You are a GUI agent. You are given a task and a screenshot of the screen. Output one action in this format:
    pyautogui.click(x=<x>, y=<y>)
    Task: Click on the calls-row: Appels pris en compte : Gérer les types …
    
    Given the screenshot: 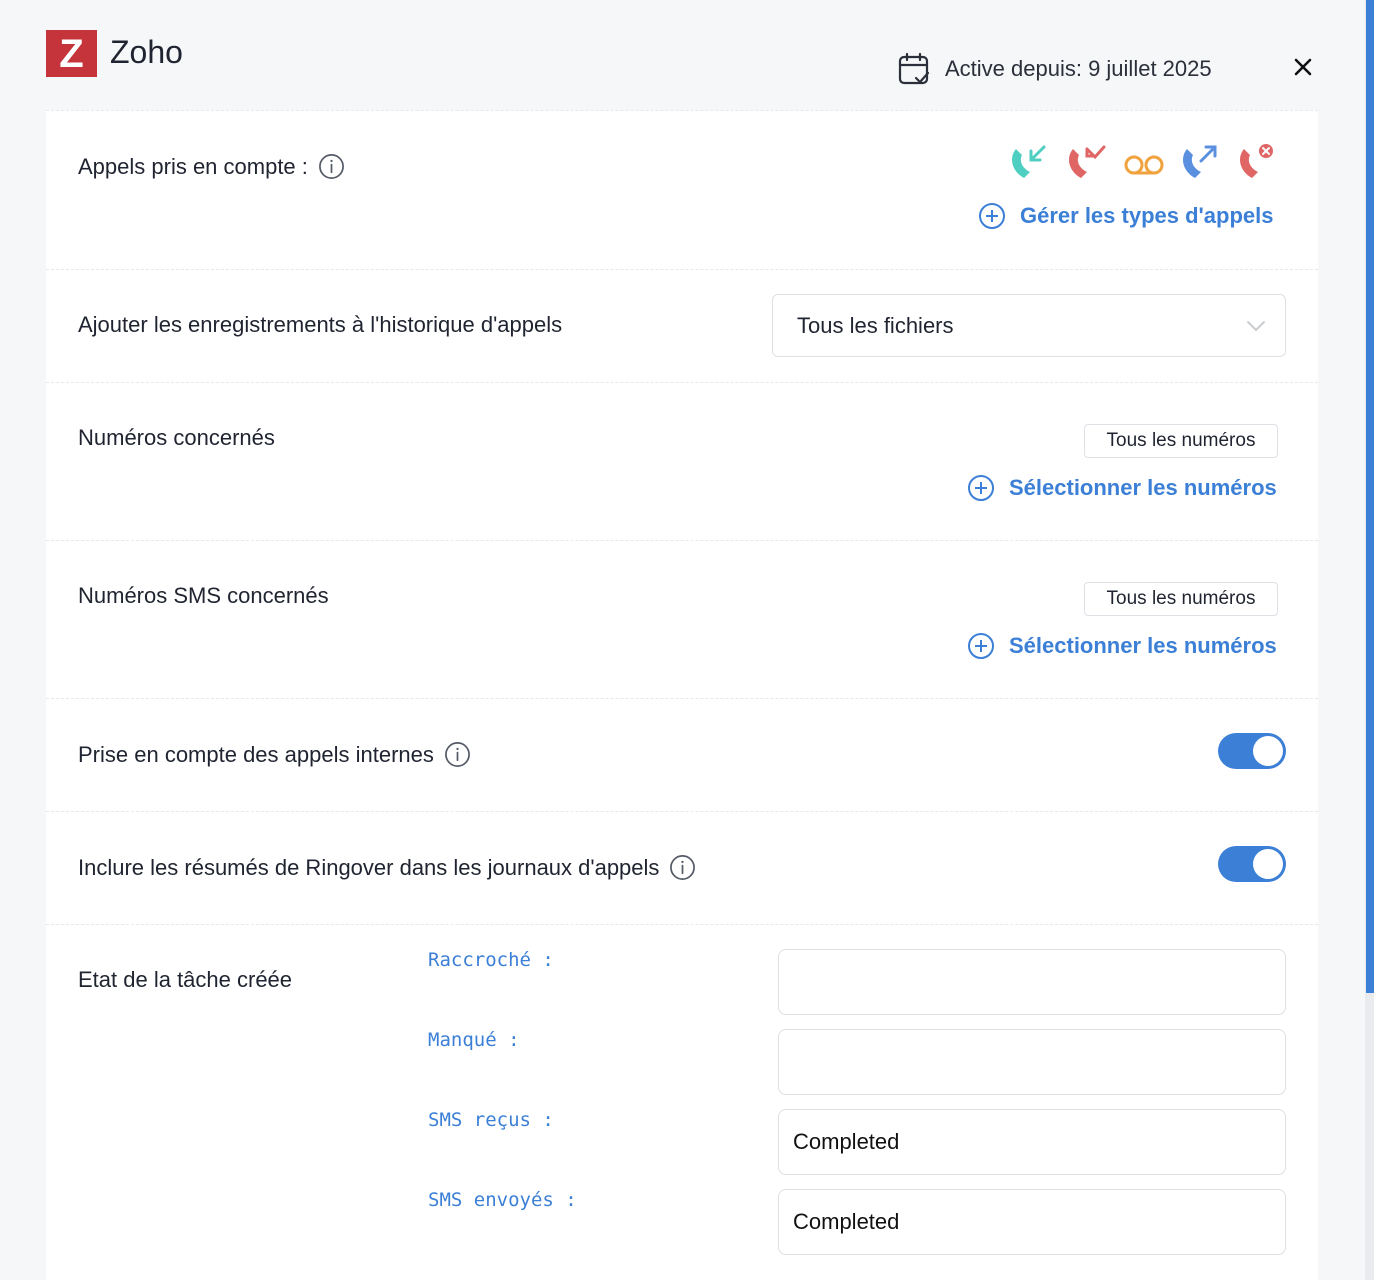 What is the action you would take?
    pyautogui.click(x=682, y=189)
    